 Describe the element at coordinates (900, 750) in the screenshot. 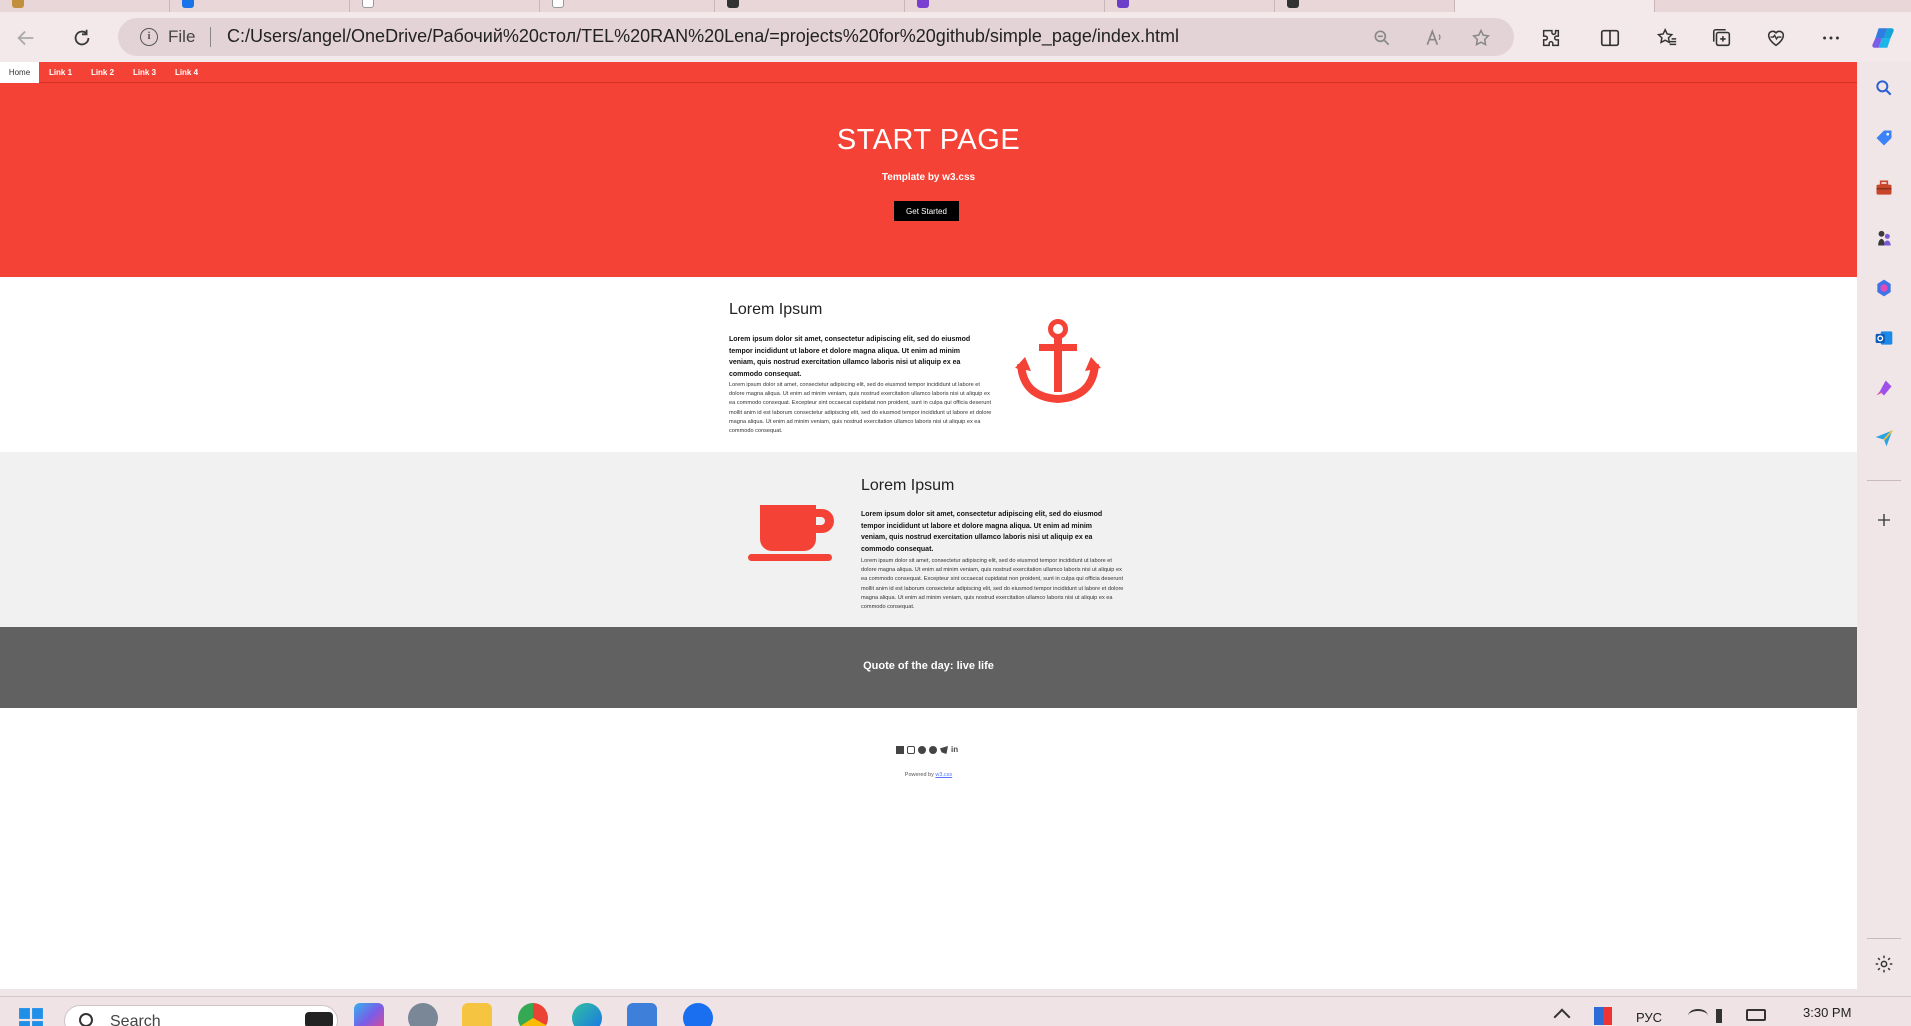

I see `facebook-icon` at that location.